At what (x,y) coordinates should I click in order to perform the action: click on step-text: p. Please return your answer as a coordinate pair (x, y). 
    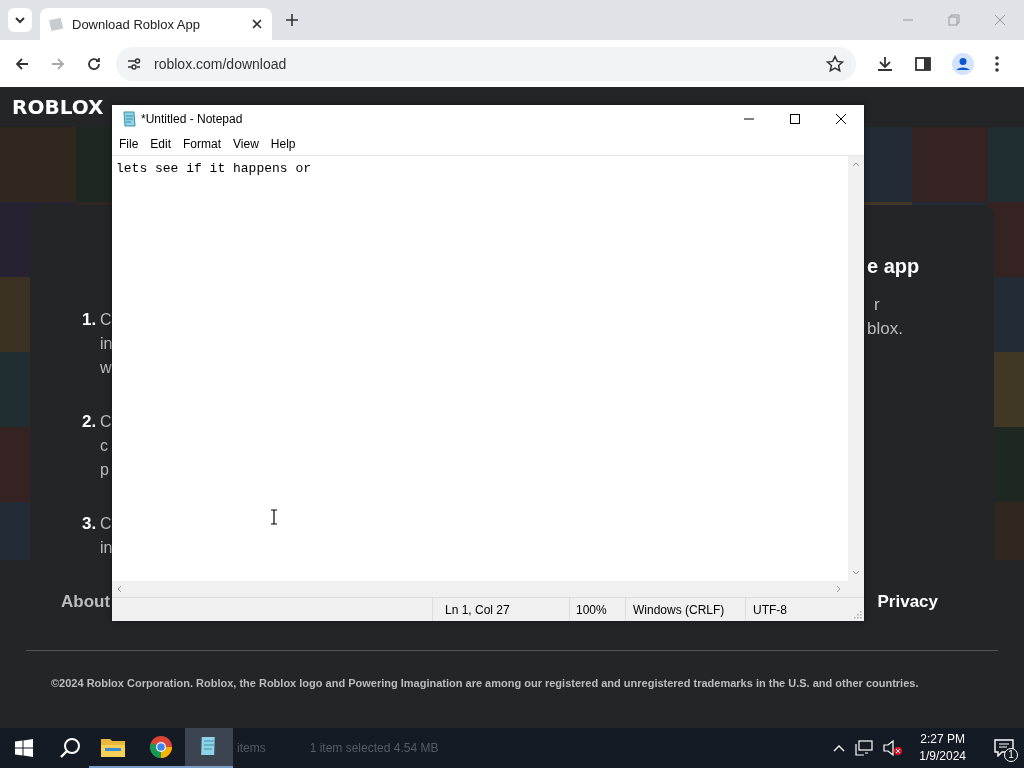
    Looking at the image, I should click on (105, 470).